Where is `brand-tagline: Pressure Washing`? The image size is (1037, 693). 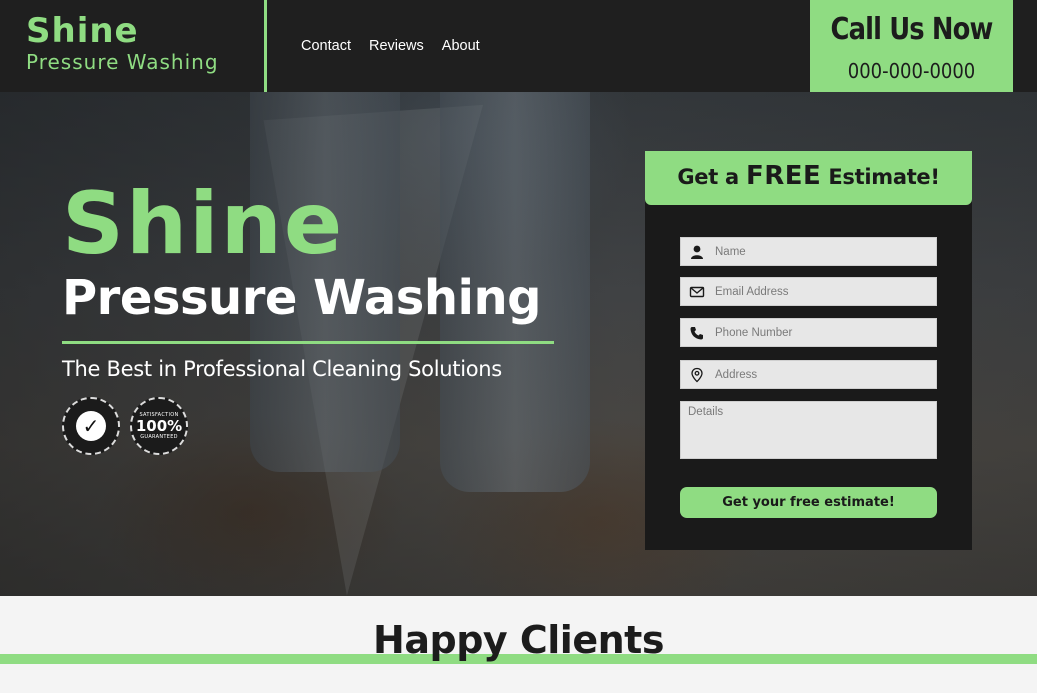
brand-tagline: Pressure Washing is located at coordinates (122, 62).